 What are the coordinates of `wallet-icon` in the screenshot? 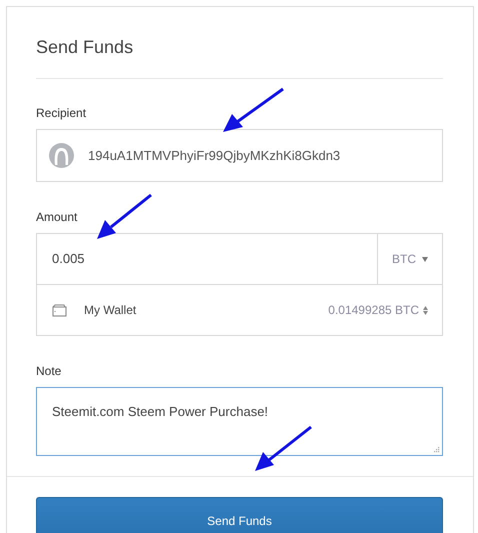 It's located at (59, 310).